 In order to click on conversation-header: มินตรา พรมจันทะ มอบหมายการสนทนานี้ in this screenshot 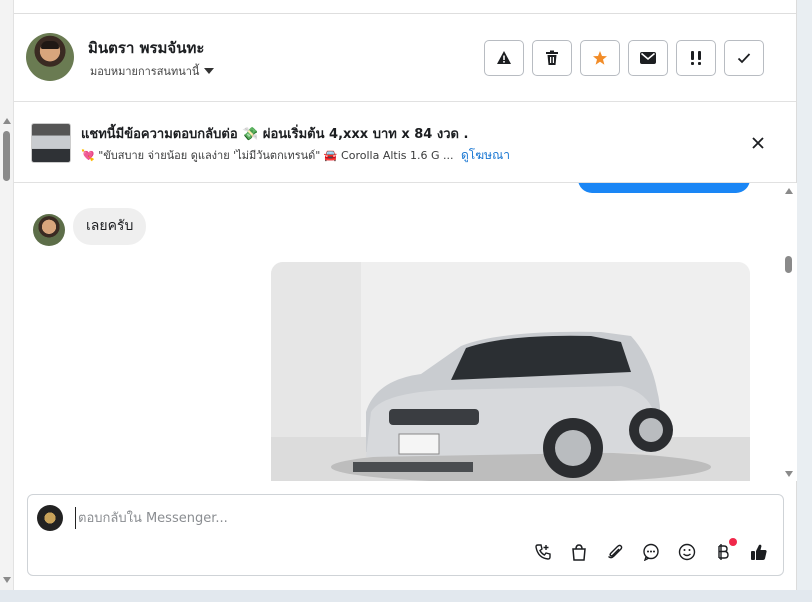, I will do `click(405, 58)`.